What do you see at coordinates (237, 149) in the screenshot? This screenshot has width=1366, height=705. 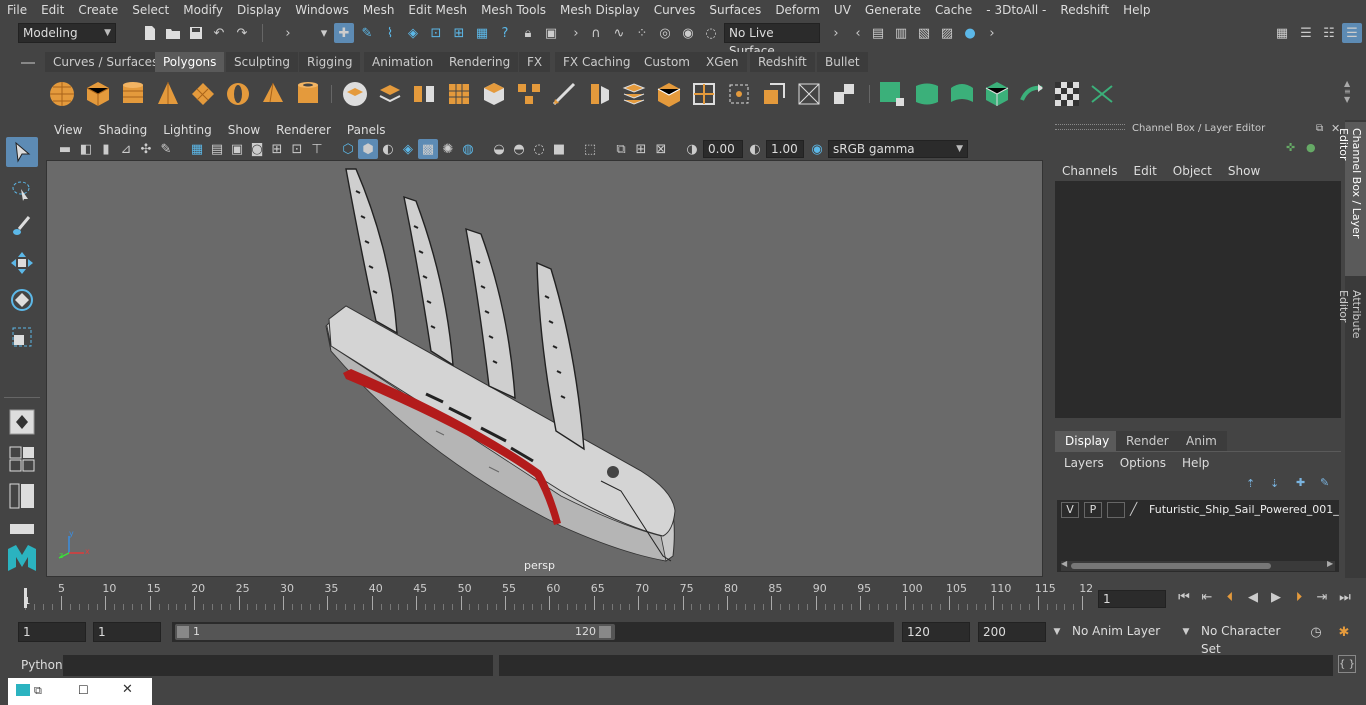 I see `resolution-gate-icon: ▣` at bounding box center [237, 149].